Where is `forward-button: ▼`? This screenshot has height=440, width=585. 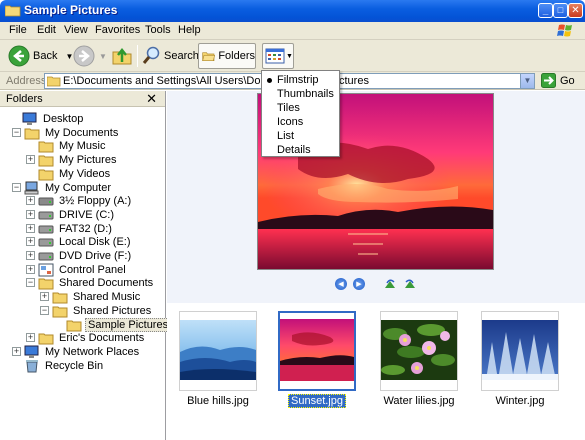
forward-button: ▼ is located at coordinates (90, 56).